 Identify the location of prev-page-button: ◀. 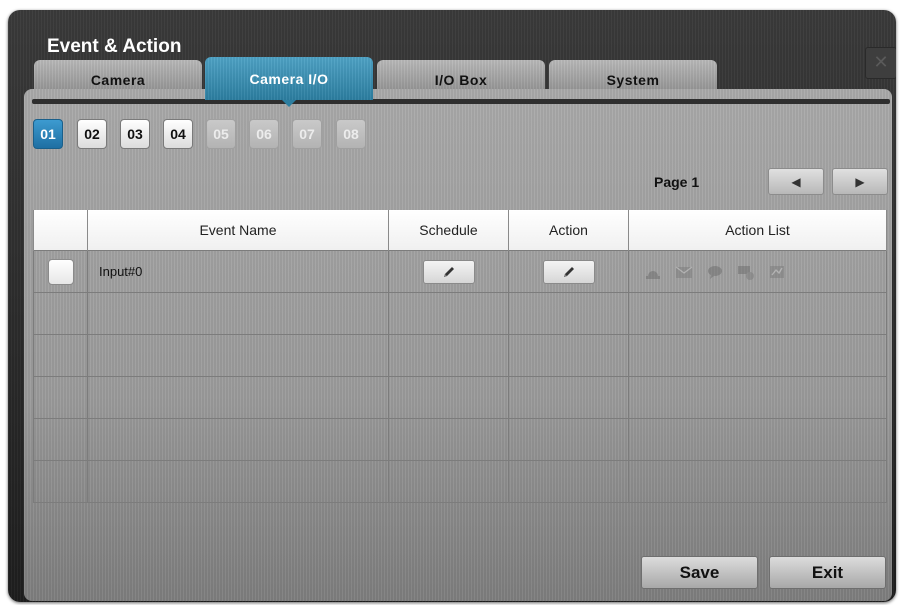
(796, 181).